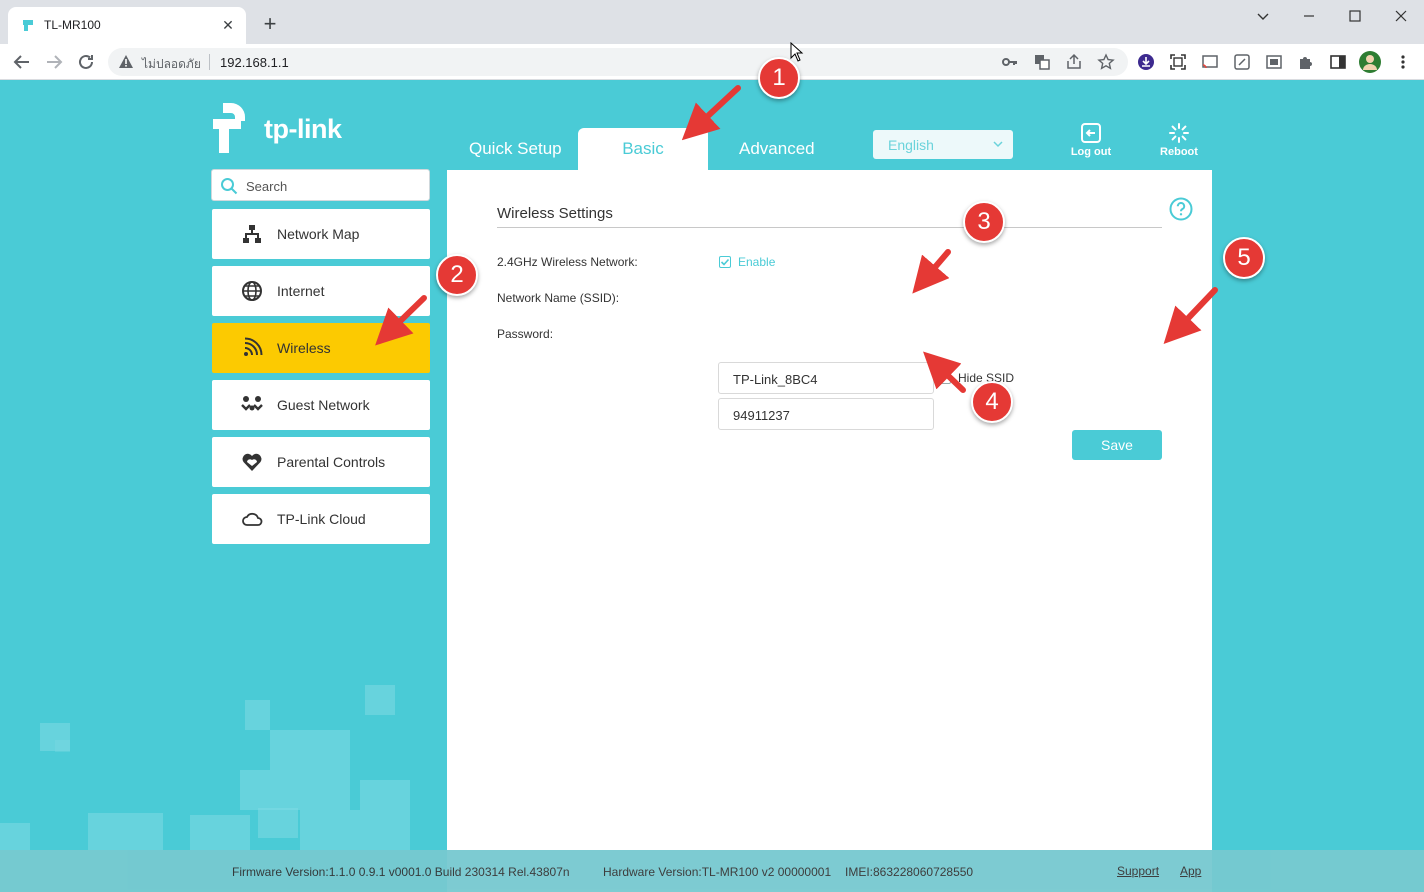 The width and height of the screenshot is (1424, 892). I want to click on tab-basic-label: Basic, so click(643, 148).